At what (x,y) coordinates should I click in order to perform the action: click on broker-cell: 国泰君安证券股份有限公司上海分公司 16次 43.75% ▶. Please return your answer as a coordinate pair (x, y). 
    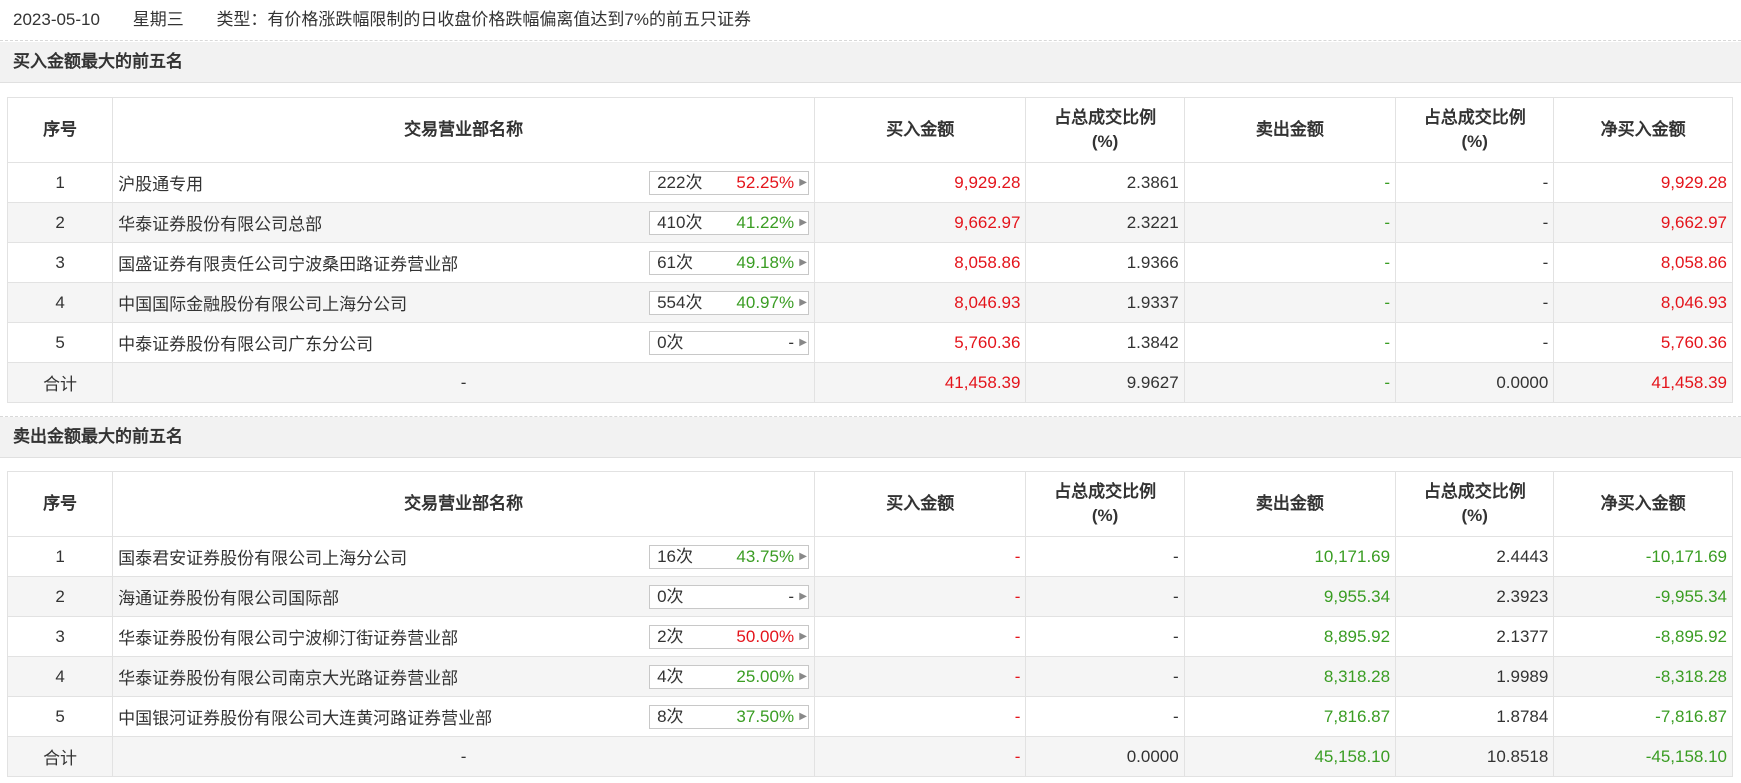
    Looking at the image, I should click on (464, 556).